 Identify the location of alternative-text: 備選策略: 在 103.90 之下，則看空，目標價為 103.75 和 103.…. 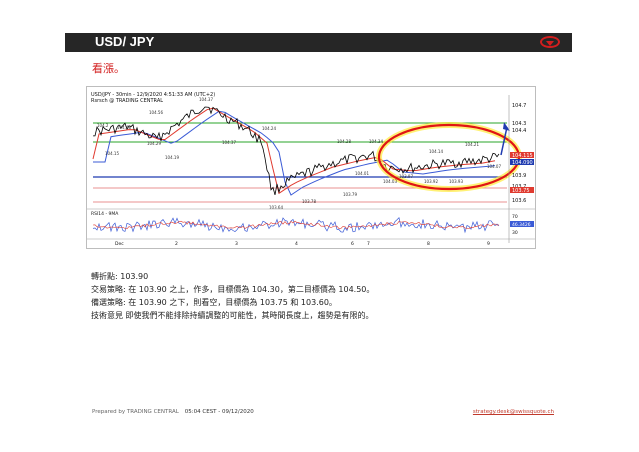
(214, 302).